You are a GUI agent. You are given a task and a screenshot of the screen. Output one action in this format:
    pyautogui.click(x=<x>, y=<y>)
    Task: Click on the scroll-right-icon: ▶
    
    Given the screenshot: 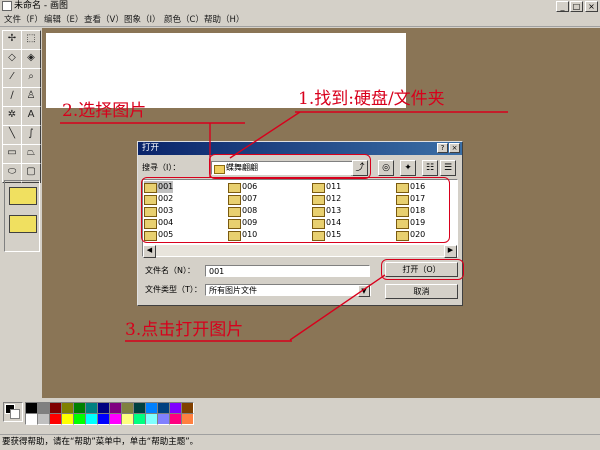 What is the action you would take?
    pyautogui.click(x=450, y=251)
    